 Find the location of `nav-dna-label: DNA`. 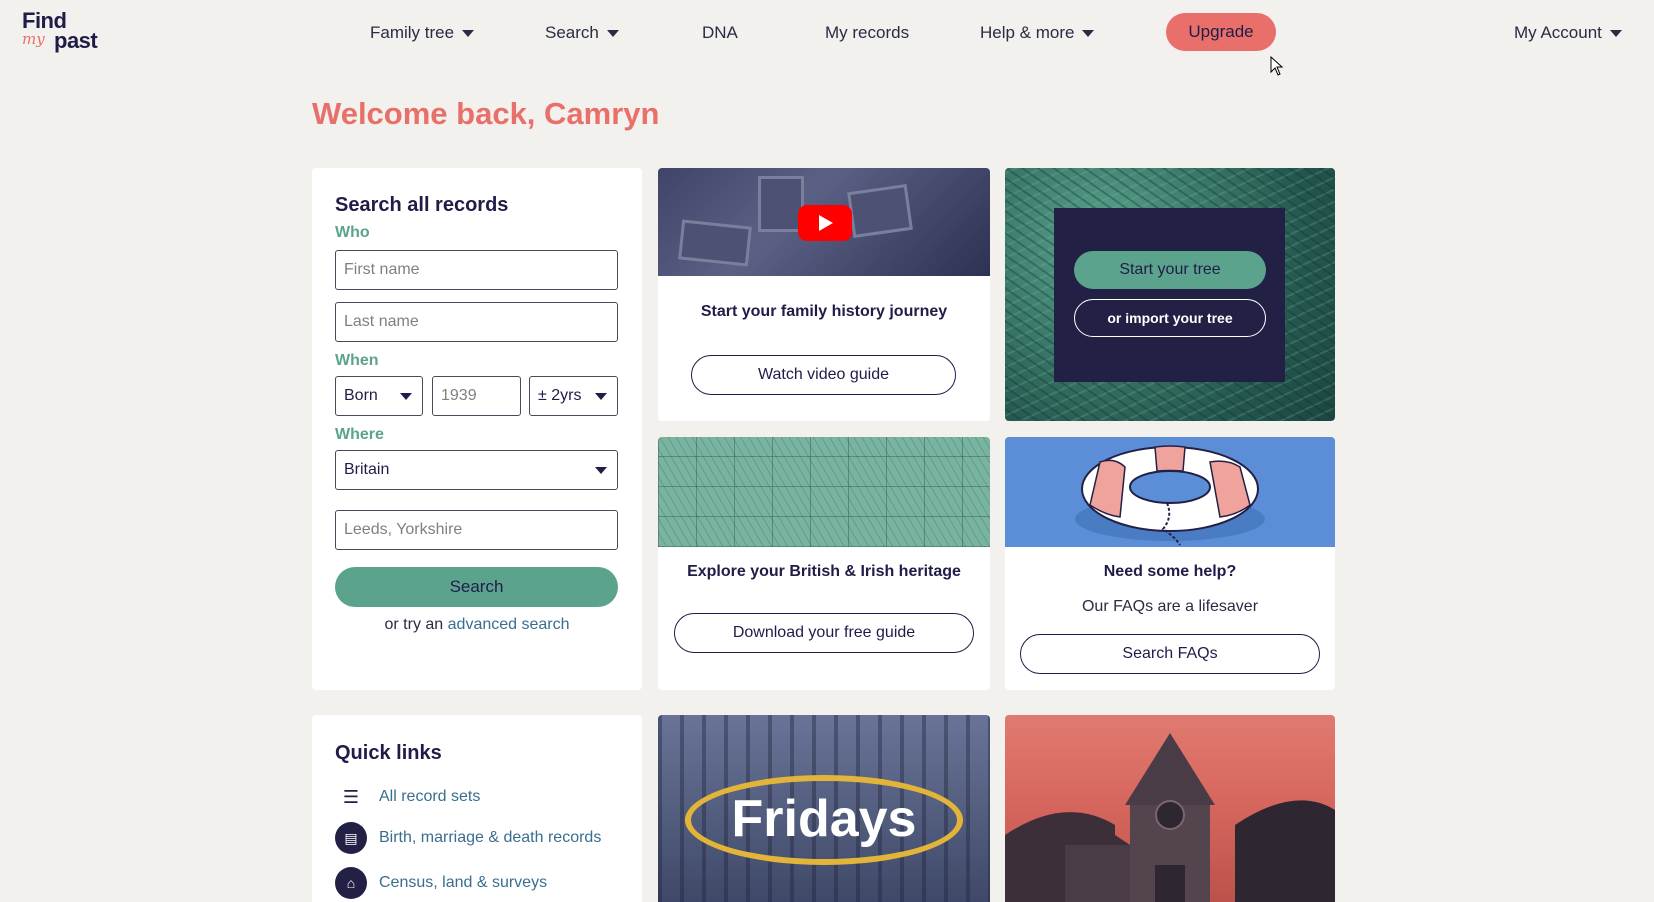

nav-dna-label: DNA is located at coordinates (720, 32).